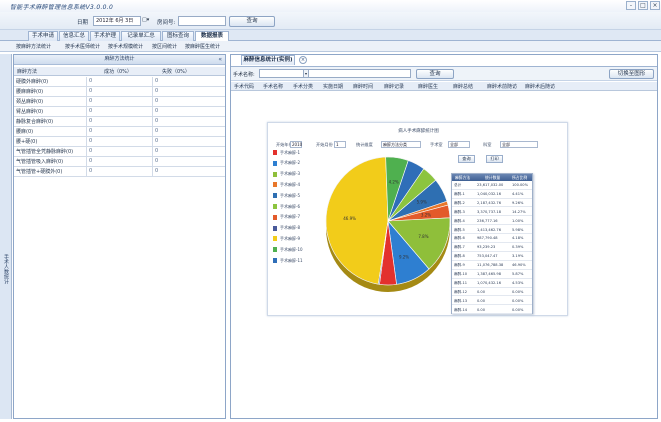  I want to click on column-header: 麻醉总结, so click(463, 86).